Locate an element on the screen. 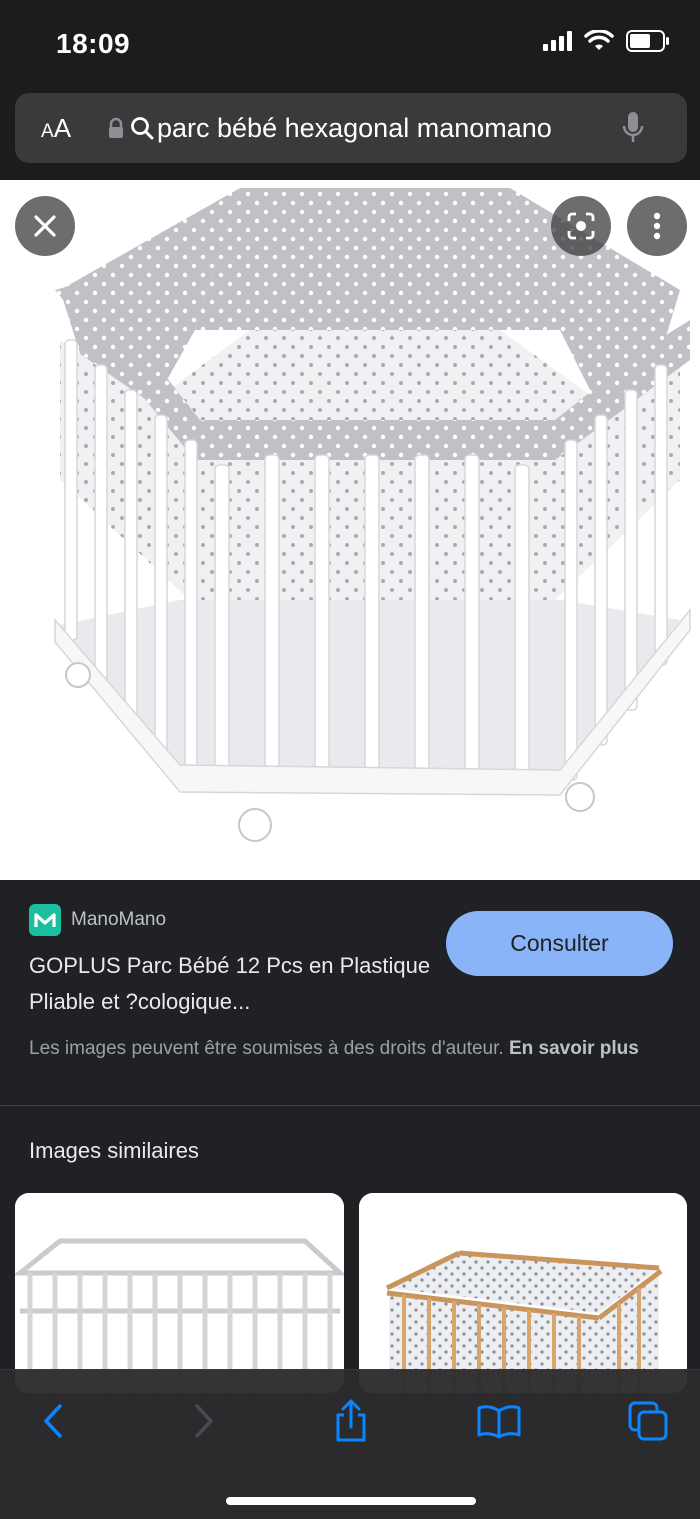 This screenshot has height=1519, width=700. source-name: ManoMano is located at coordinates (119, 919).